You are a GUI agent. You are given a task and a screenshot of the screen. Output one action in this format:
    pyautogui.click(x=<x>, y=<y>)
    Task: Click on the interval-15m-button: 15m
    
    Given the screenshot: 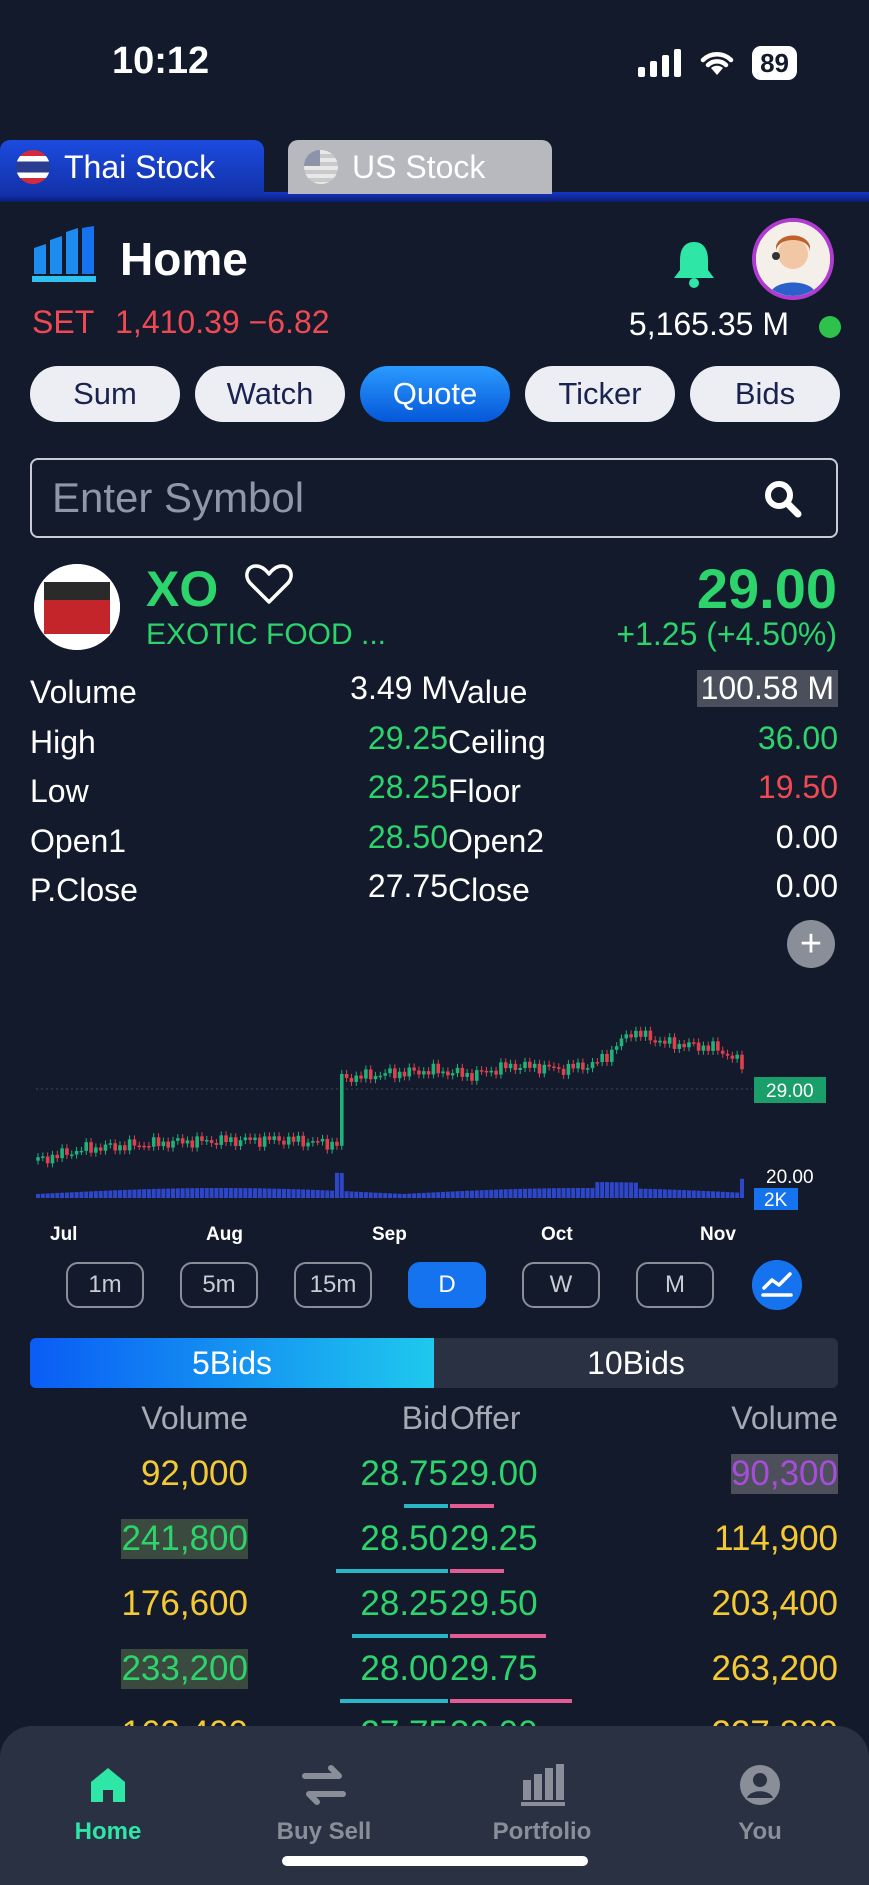 What is the action you would take?
    pyautogui.click(x=333, y=1285)
    